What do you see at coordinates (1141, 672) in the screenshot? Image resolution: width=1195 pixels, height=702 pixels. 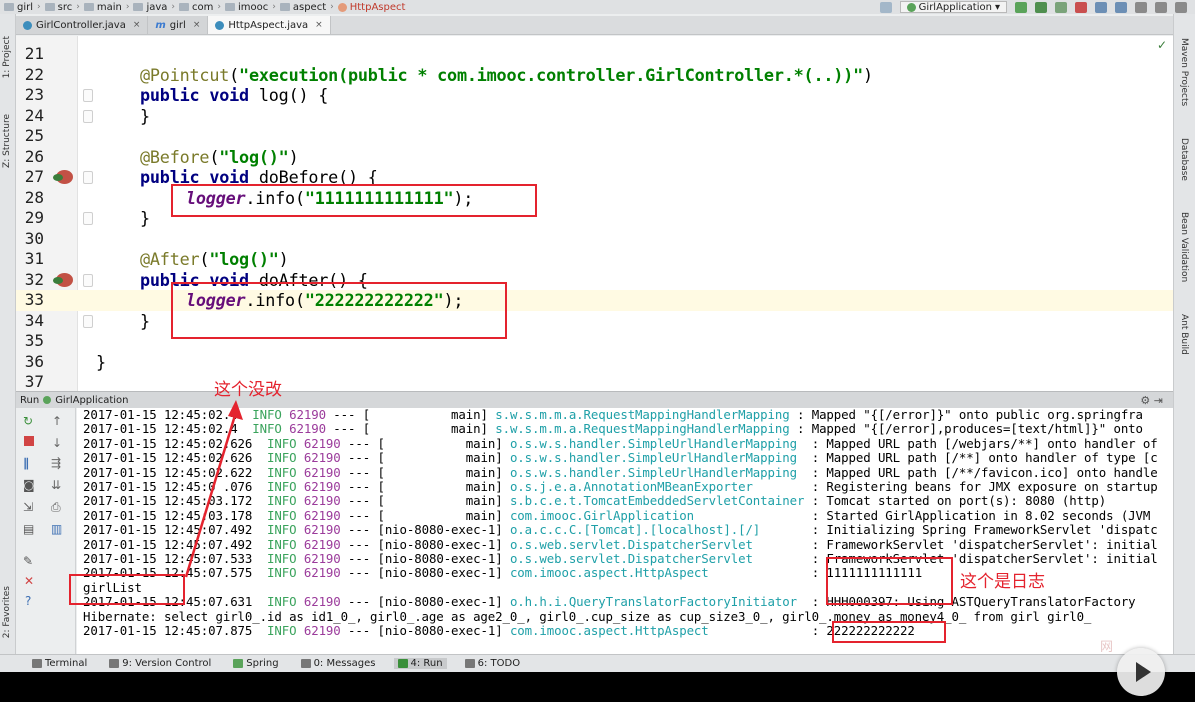 I see `play-button` at bounding box center [1141, 672].